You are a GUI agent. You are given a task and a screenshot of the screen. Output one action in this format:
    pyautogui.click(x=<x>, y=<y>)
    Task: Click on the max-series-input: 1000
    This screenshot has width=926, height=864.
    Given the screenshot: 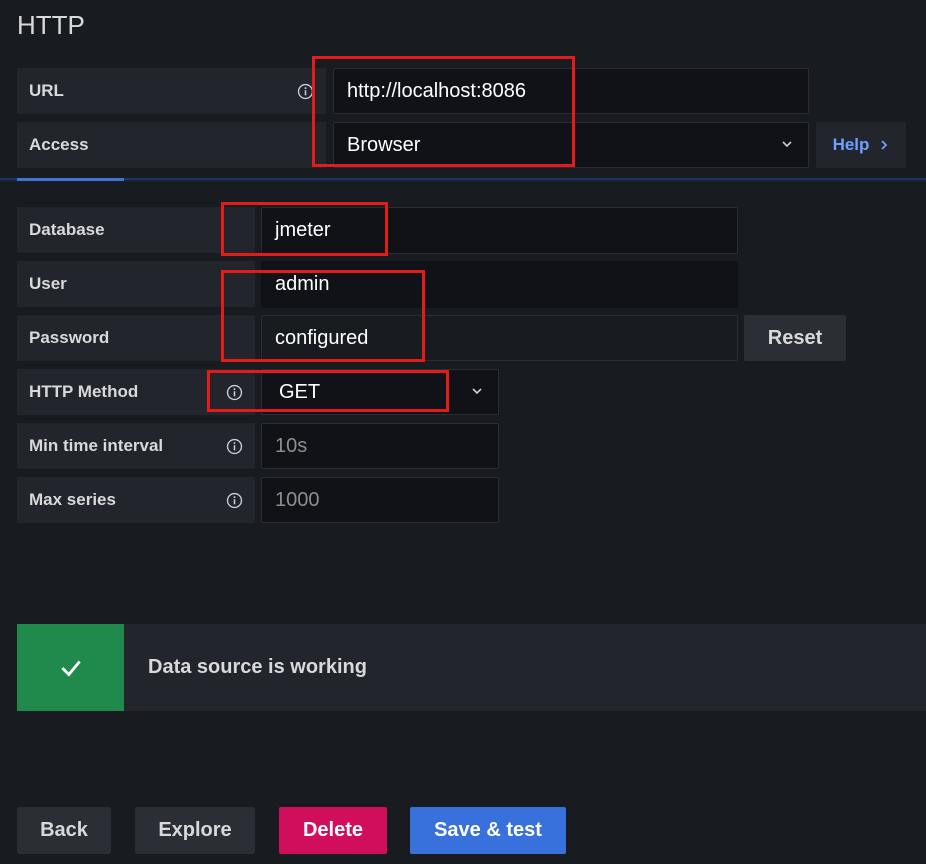 What is the action you would take?
    pyautogui.click(x=380, y=500)
    